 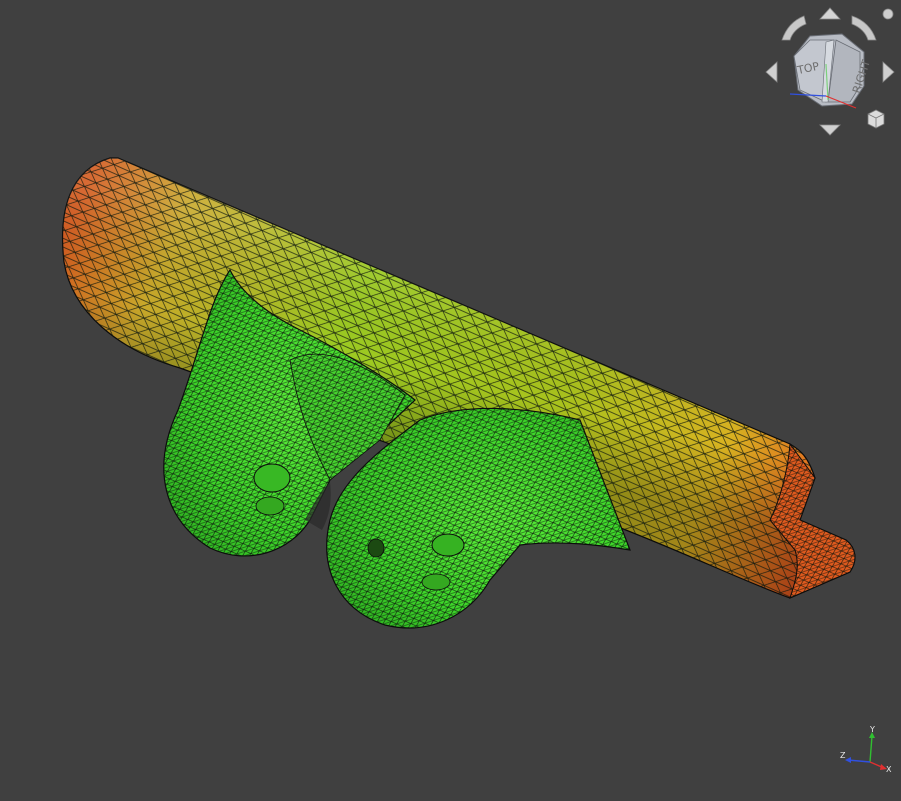 I want to click on rotate-right-arrow-icon, so click(x=864, y=28).